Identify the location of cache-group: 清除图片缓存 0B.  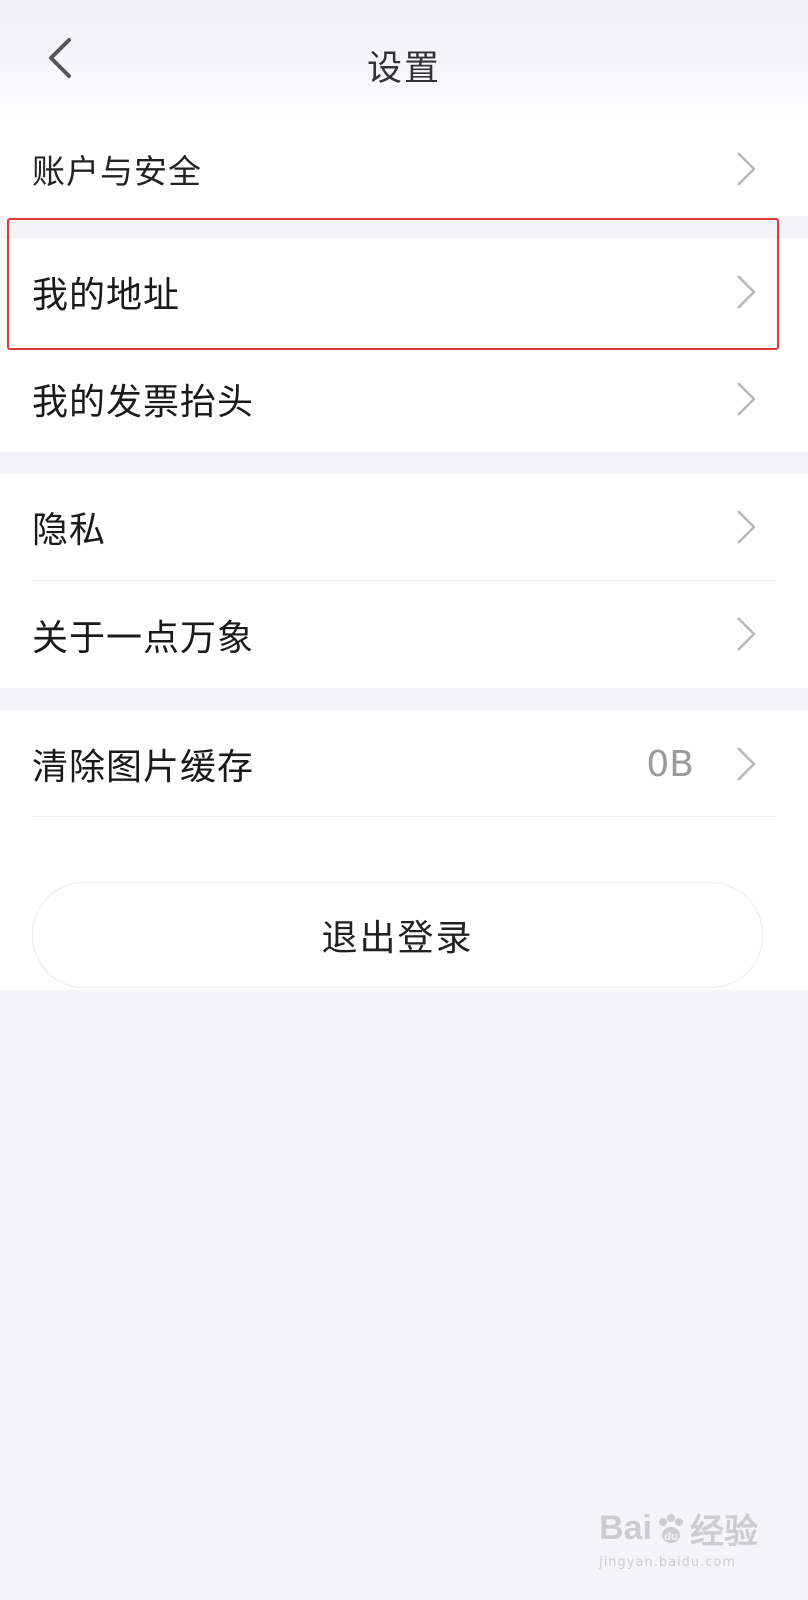
(404, 770).